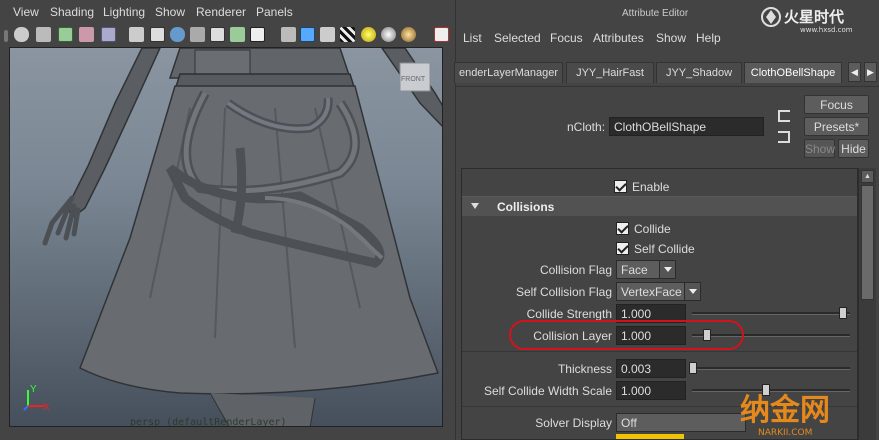  What do you see at coordinates (618, 38) in the screenshot?
I see `menu-attributes: Attributes` at bounding box center [618, 38].